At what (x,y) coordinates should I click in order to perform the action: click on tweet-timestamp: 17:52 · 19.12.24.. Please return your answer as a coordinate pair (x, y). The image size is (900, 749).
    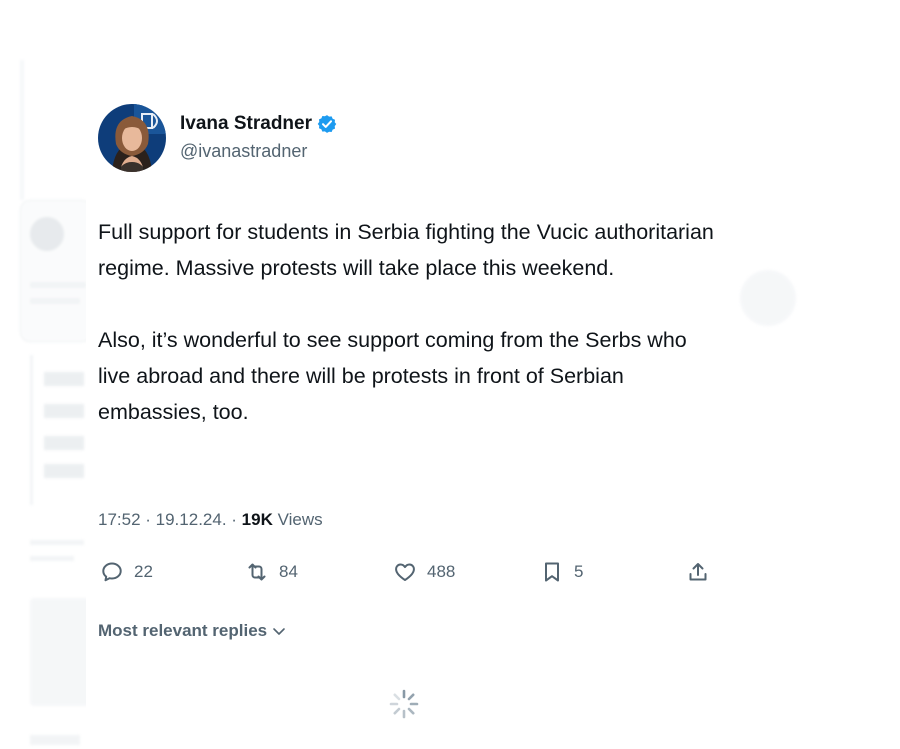
    Looking at the image, I should click on (162, 519).